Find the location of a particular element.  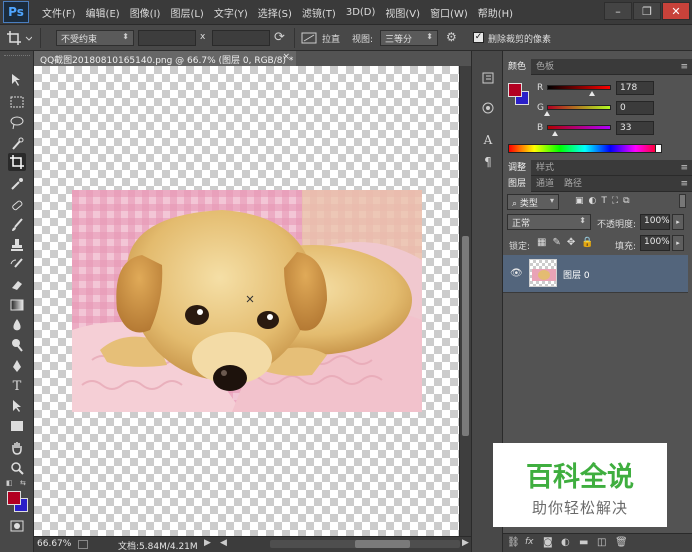

green-value: 0 is located at coordinates (635, 108).